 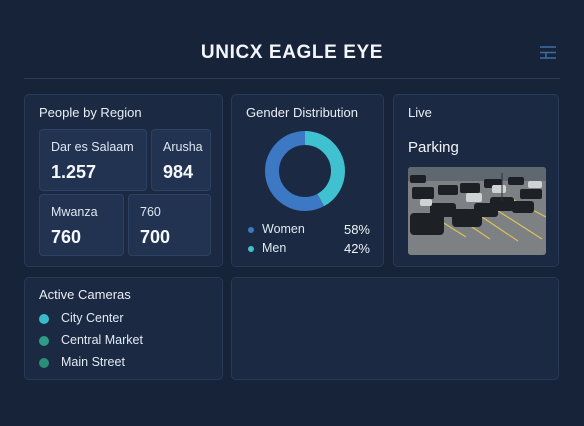 What do you see at coordinates (356, 248) in the screenshot?
I see `legend-value: 42%` at bounding box center [356, 248].